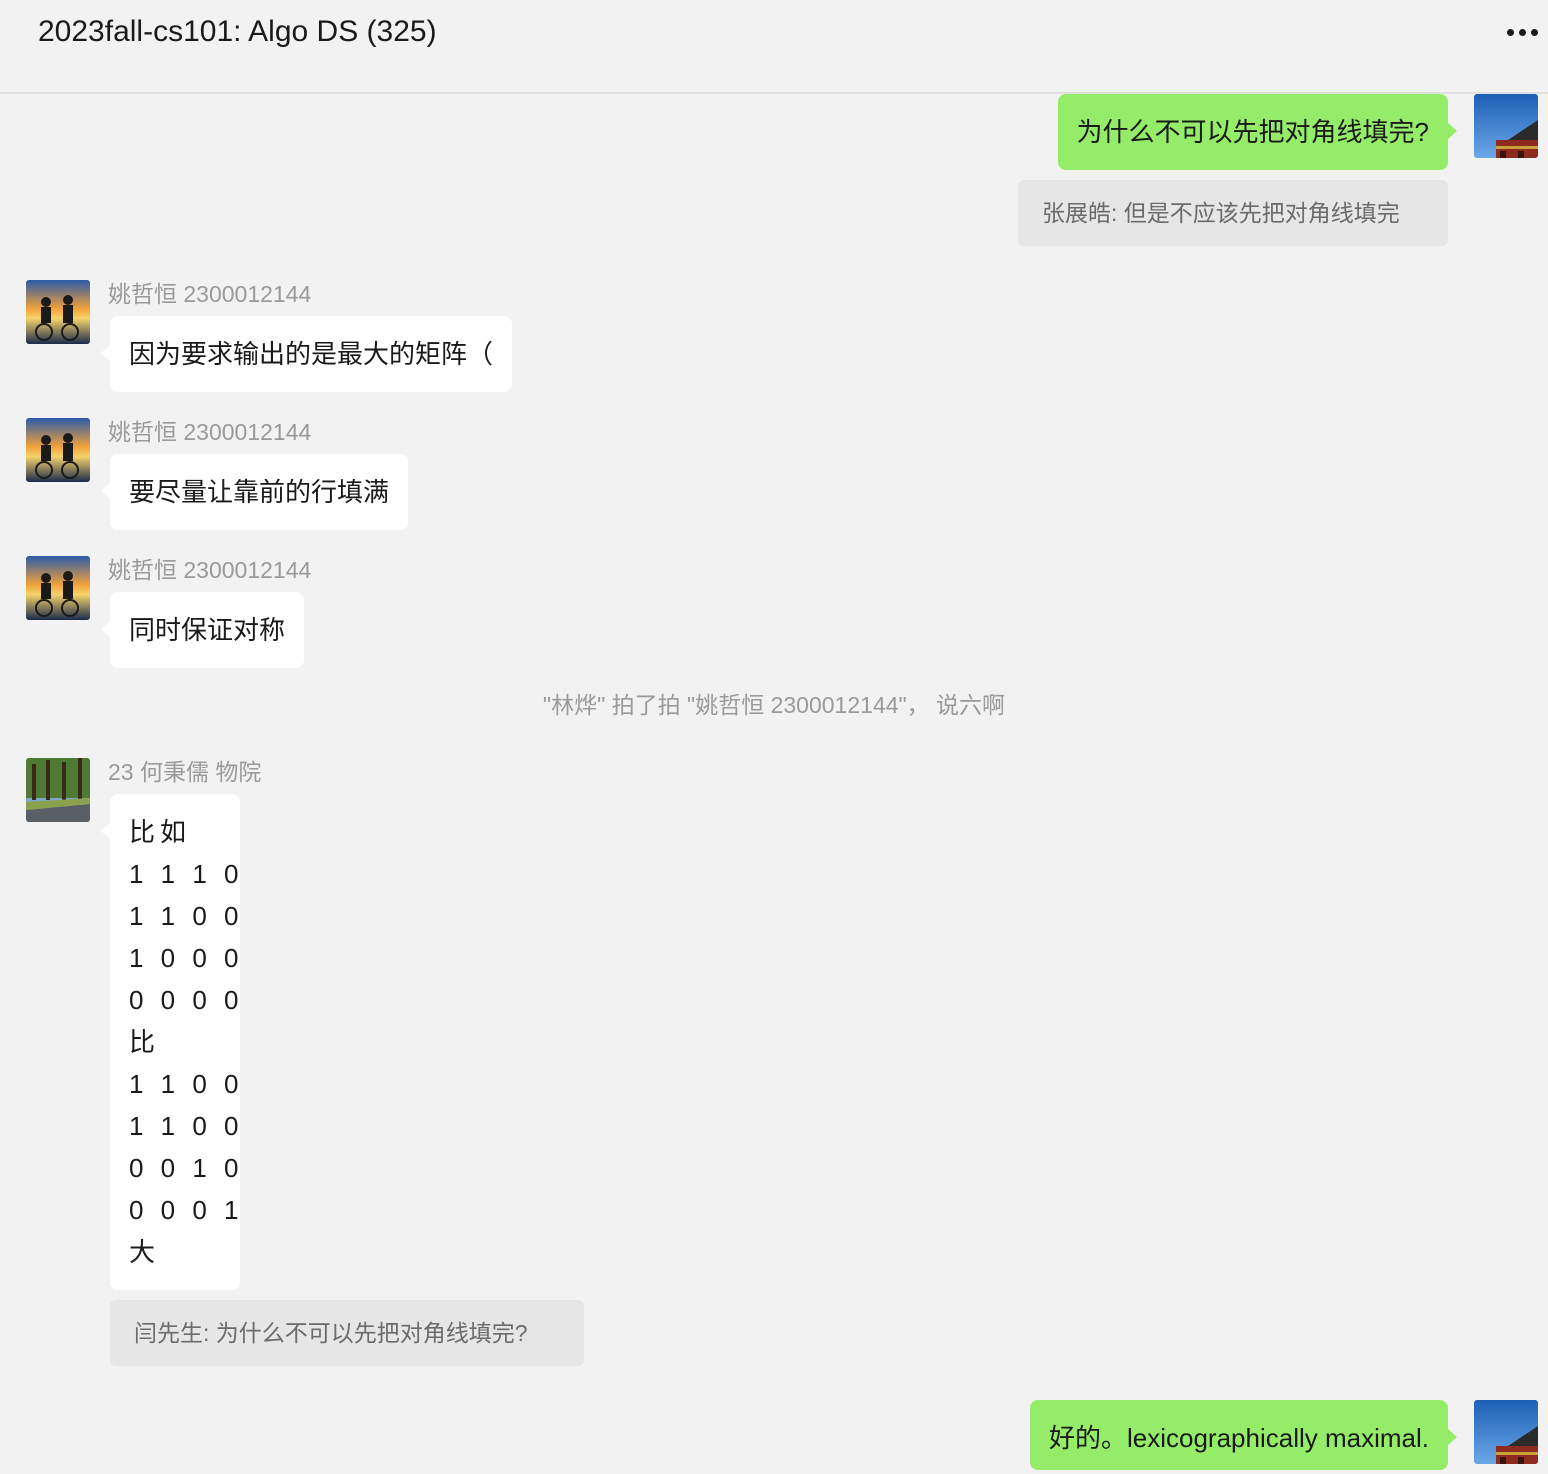 Image resolution: width=1548 pixels, height=1474 pixels. I want to click on message-line: 0 0 0 1, so click(186, 1210).